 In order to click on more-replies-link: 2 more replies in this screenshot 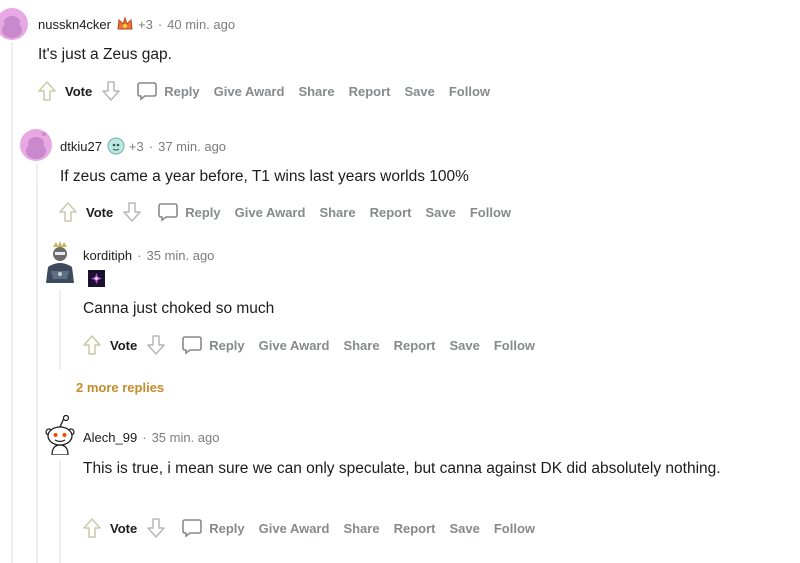, I will do `click(120, 387)`.